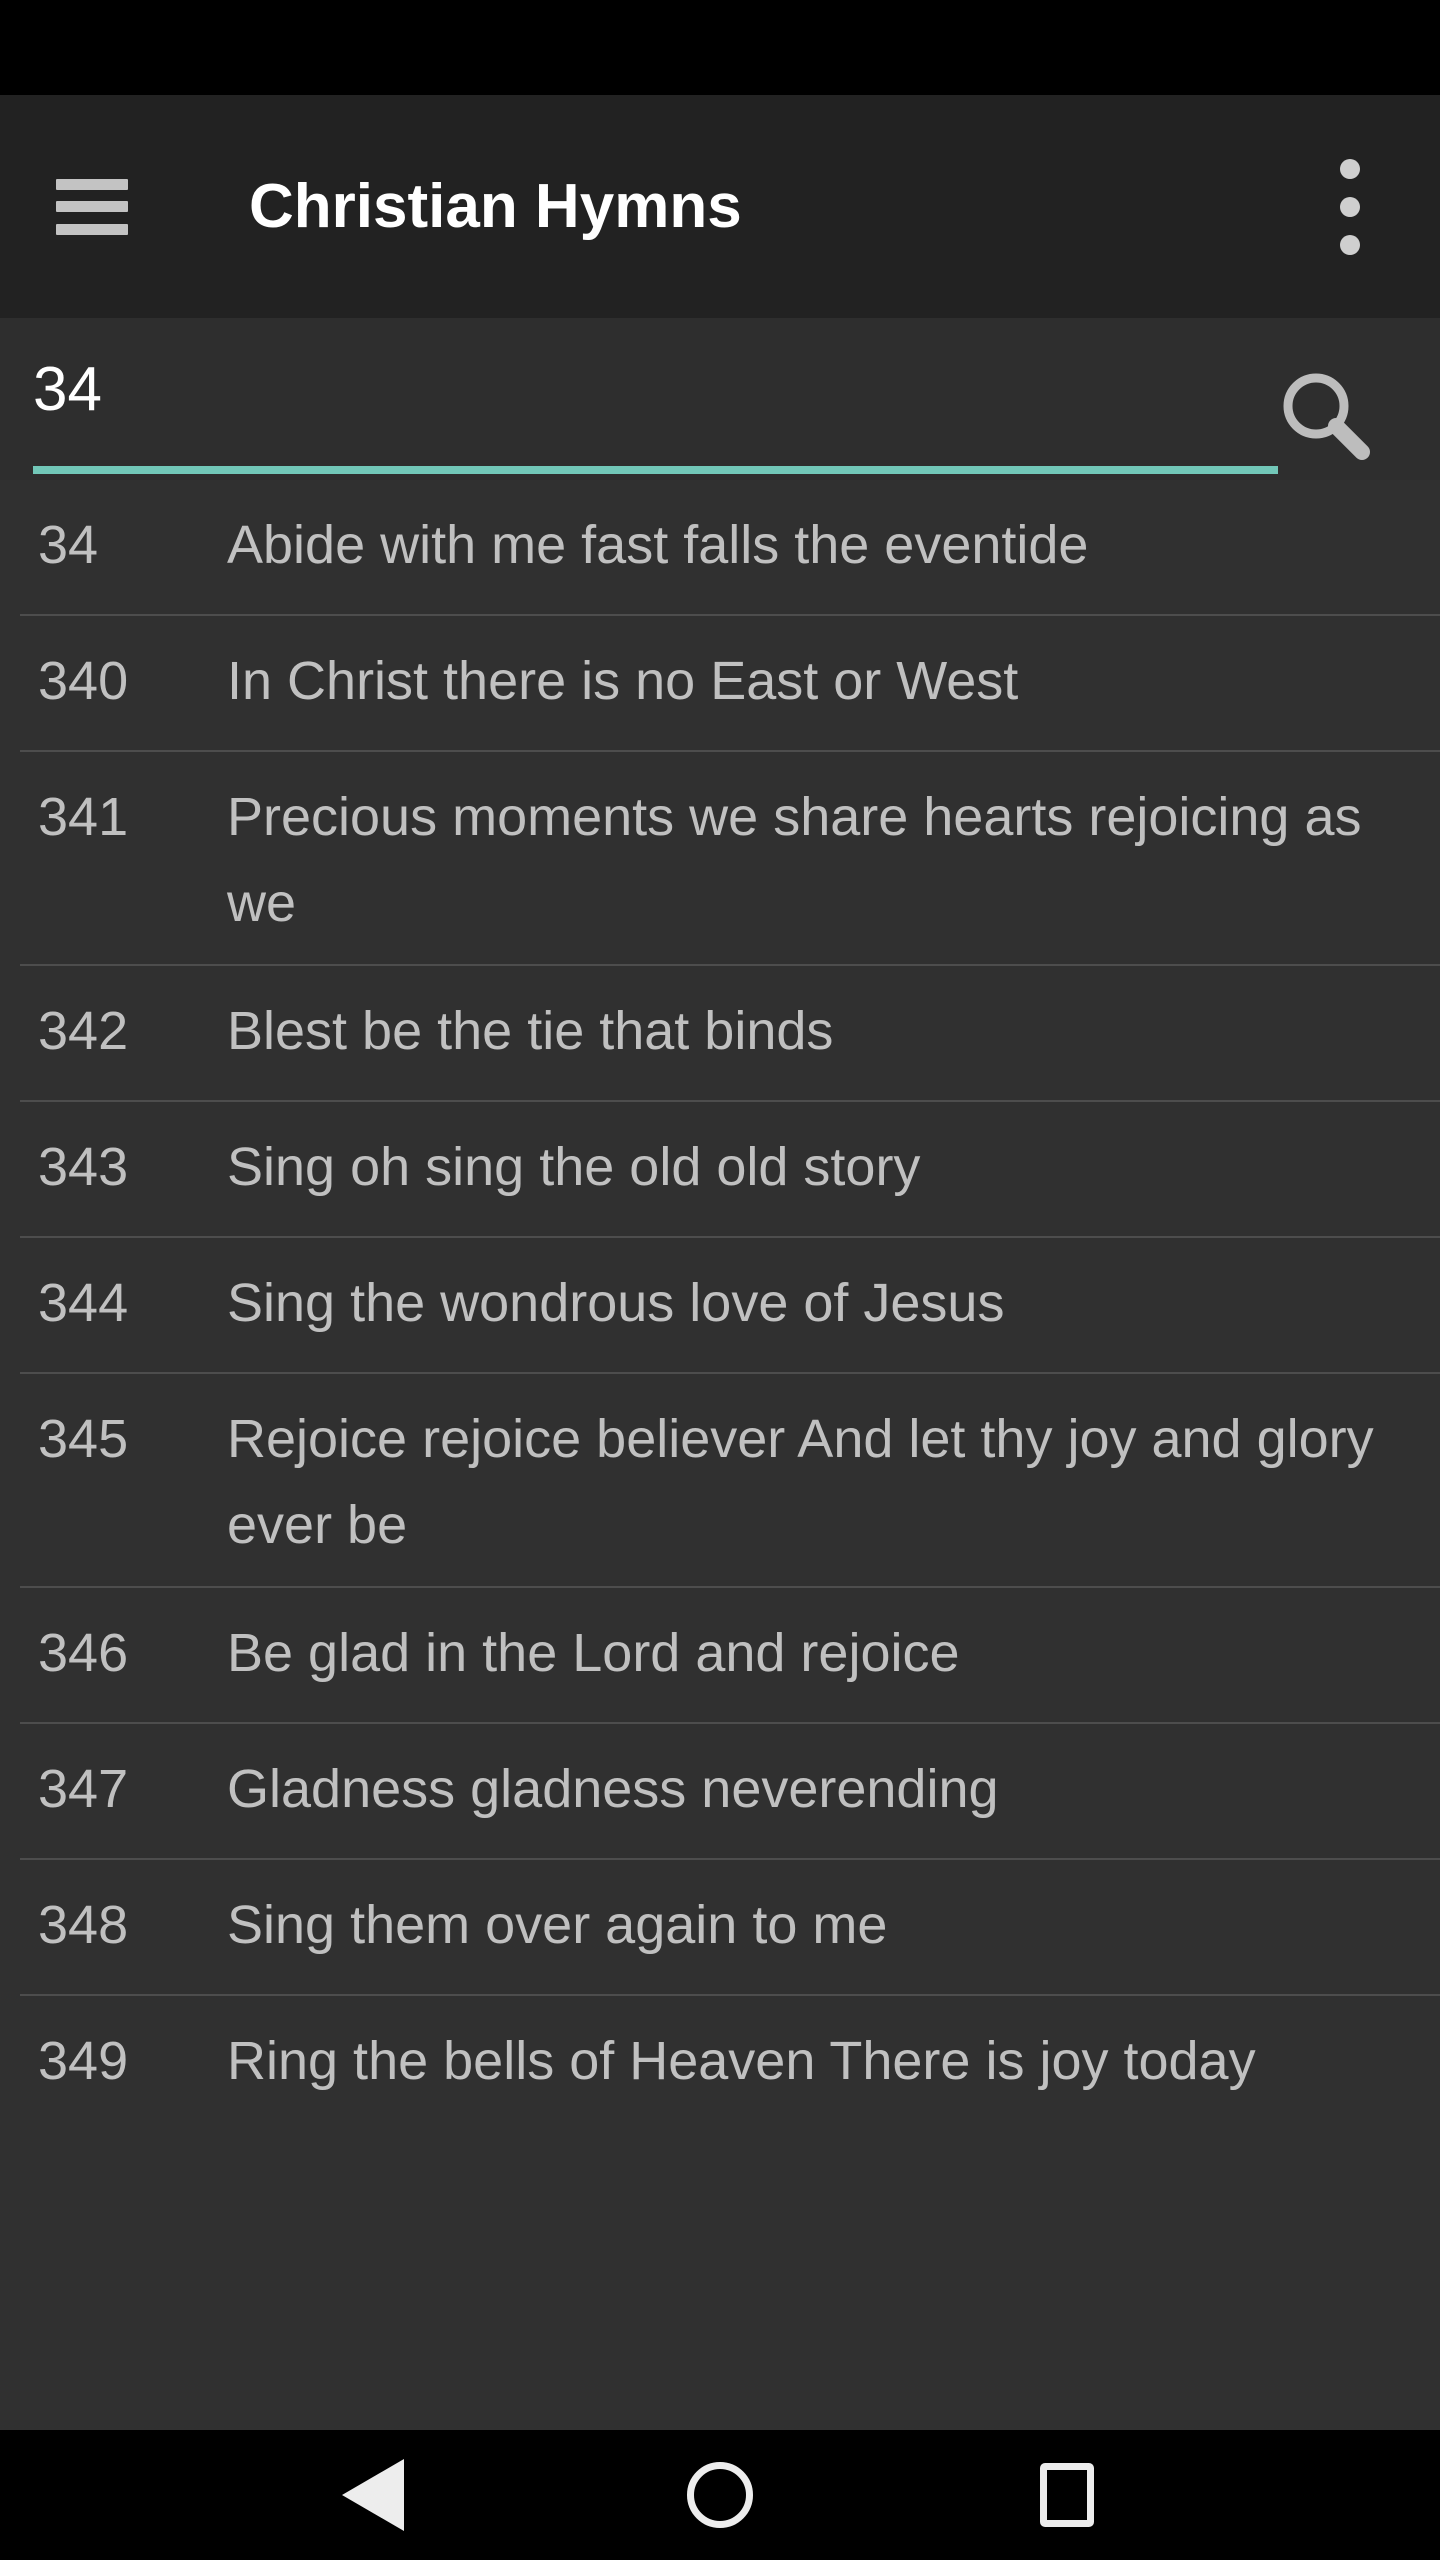 The height and width of the screenshot is (2560, 1440). I want to click on search-input: 34, so click(655, 390).